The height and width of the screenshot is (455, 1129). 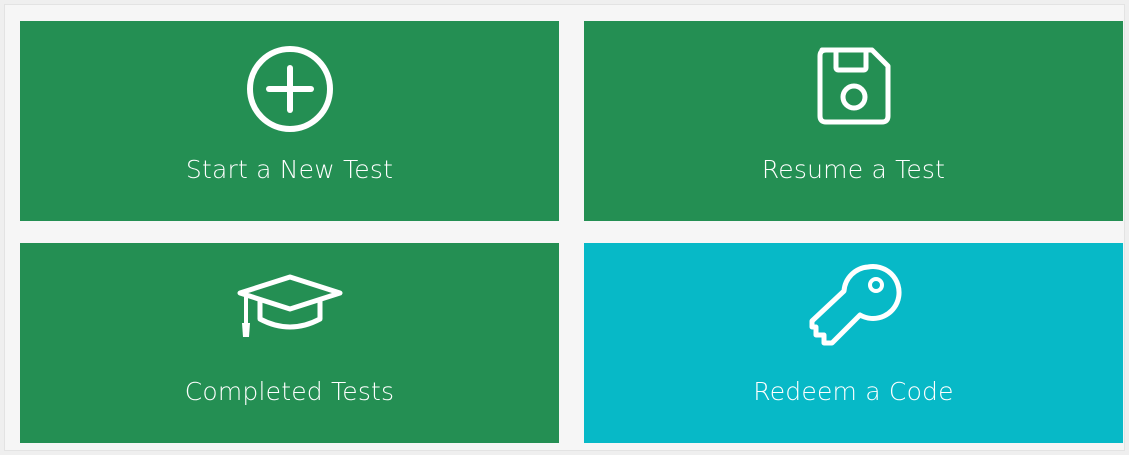 I want to click on plus-circle-icon, so click(x=289, y=89).